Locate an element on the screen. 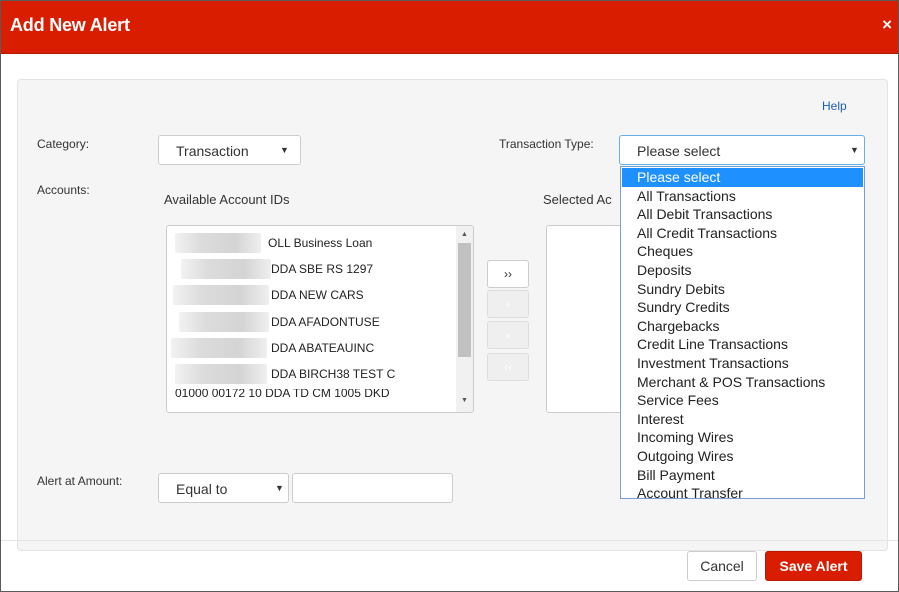  transaction-type-select: Please select ▼ is located at coordinates (742, 150).